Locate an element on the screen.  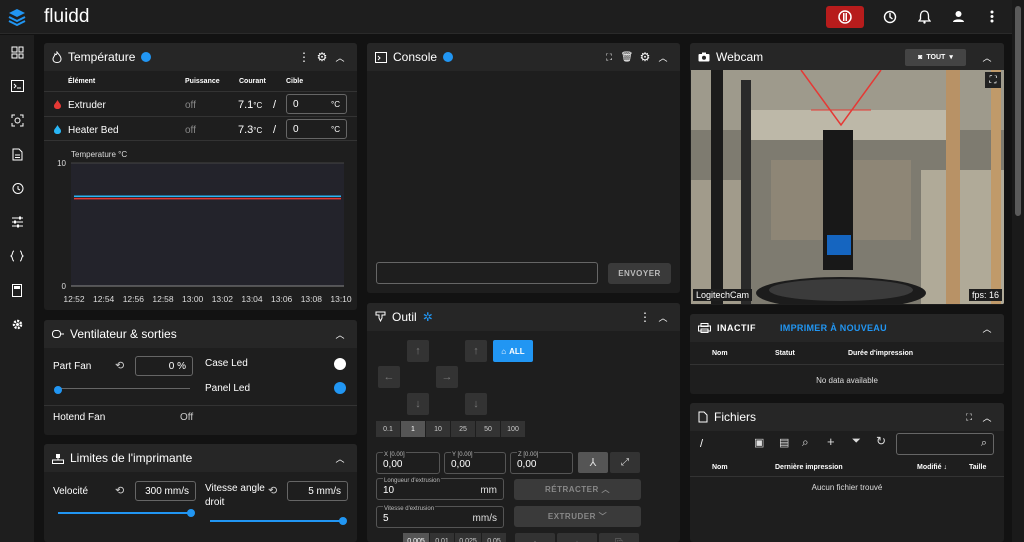
user-button is located at coordinates (958, 17).